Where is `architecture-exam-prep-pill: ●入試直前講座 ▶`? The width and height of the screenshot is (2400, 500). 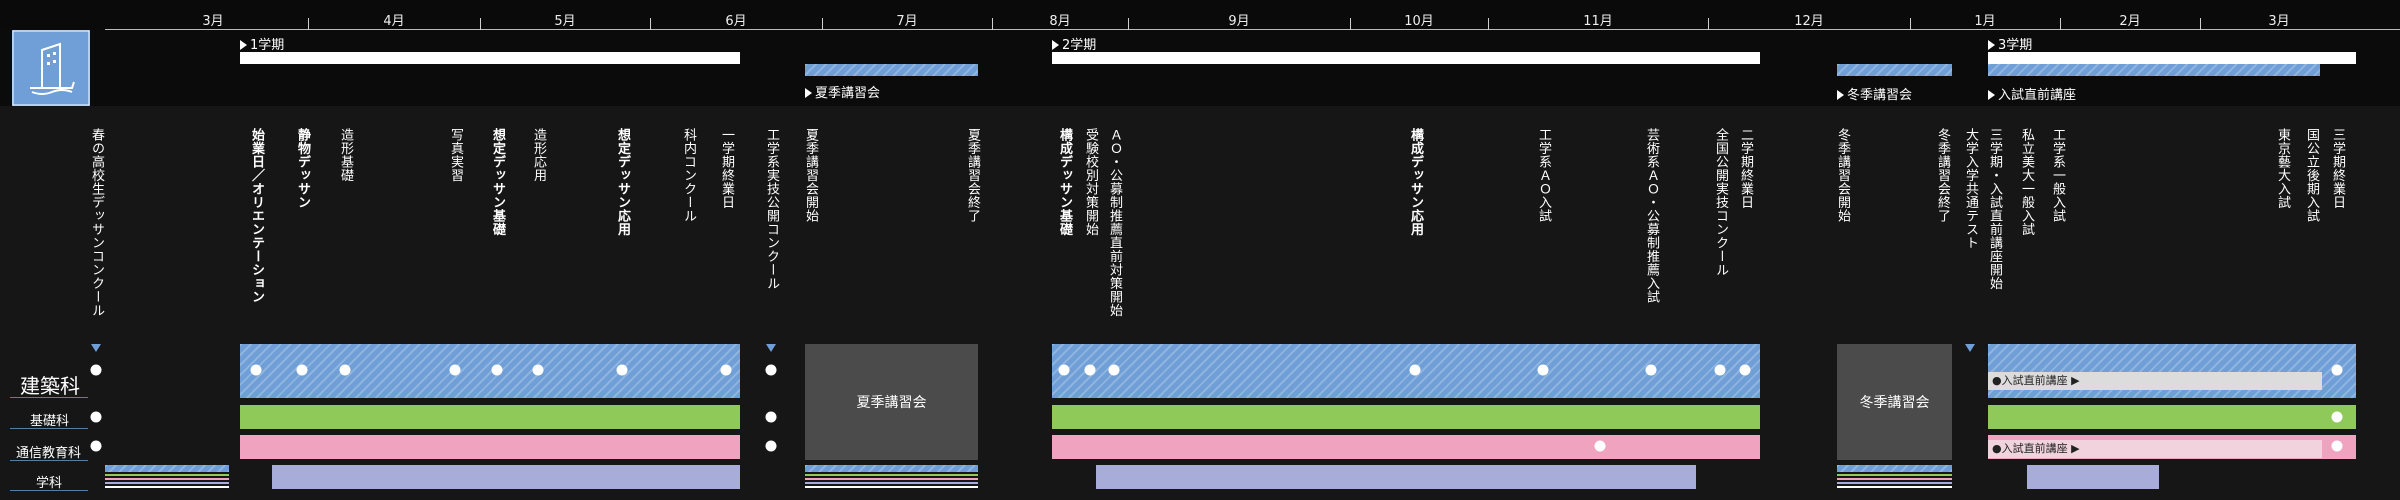
architecture-exam-prep-pill: ●入試直前講座 ▶ is located at coordinates (2155, 381).